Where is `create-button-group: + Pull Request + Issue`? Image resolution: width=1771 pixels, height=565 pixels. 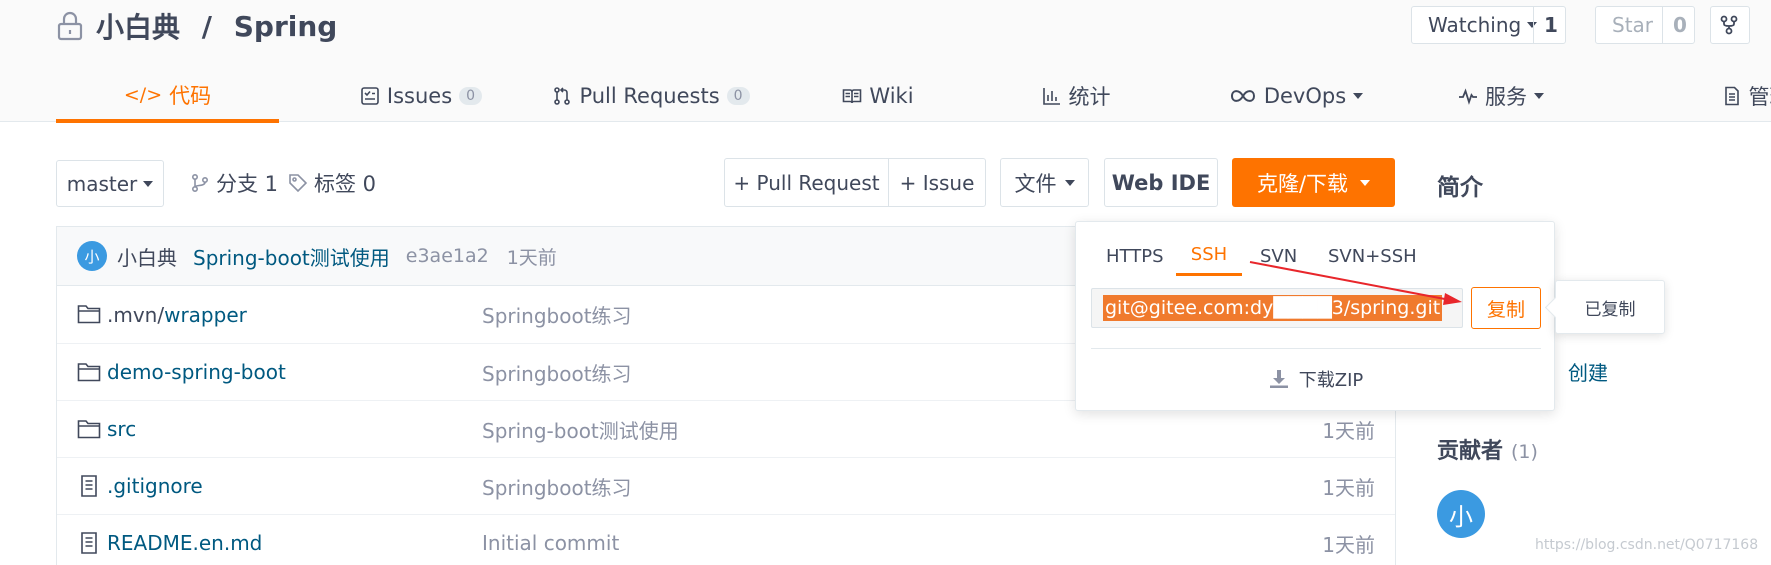 create-button-group: + Pull Request + Issue is located at coordinates (855, 182).